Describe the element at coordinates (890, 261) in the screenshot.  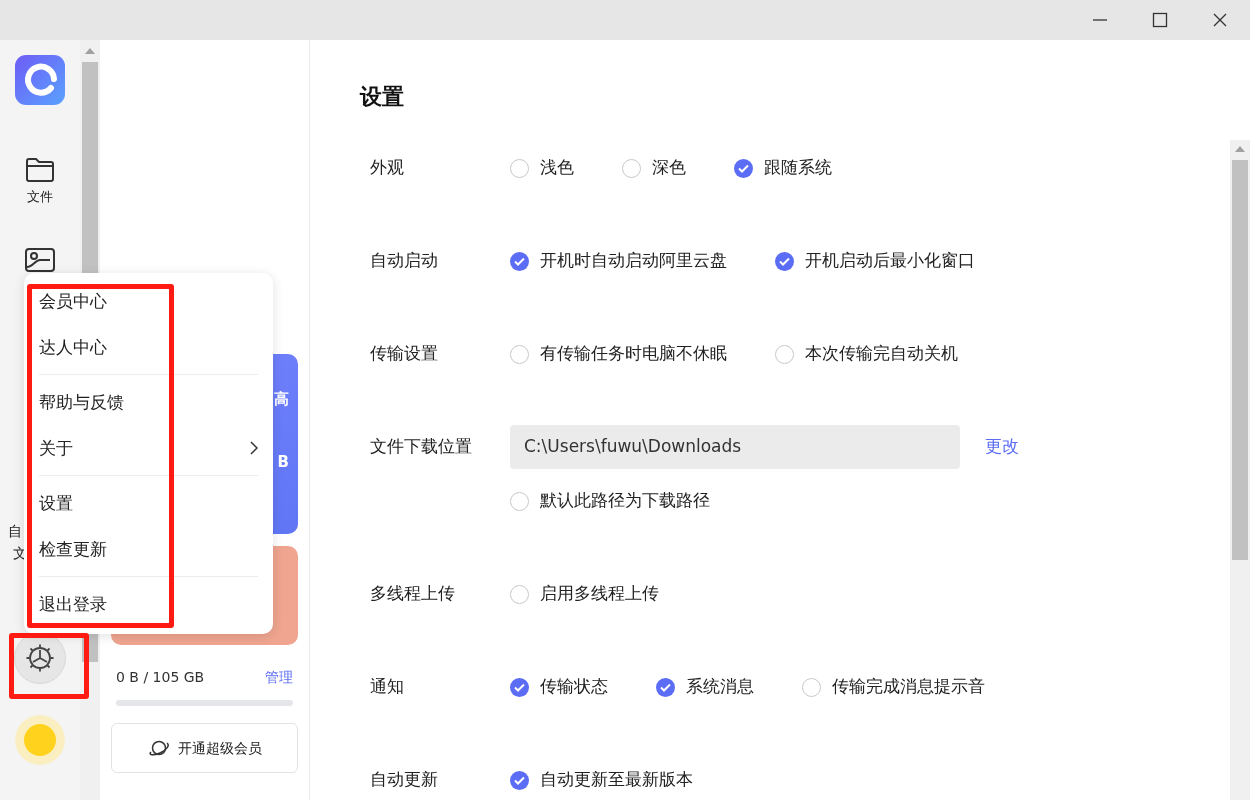
I see `option-label: 开机启动后最小化窗口` at that location.